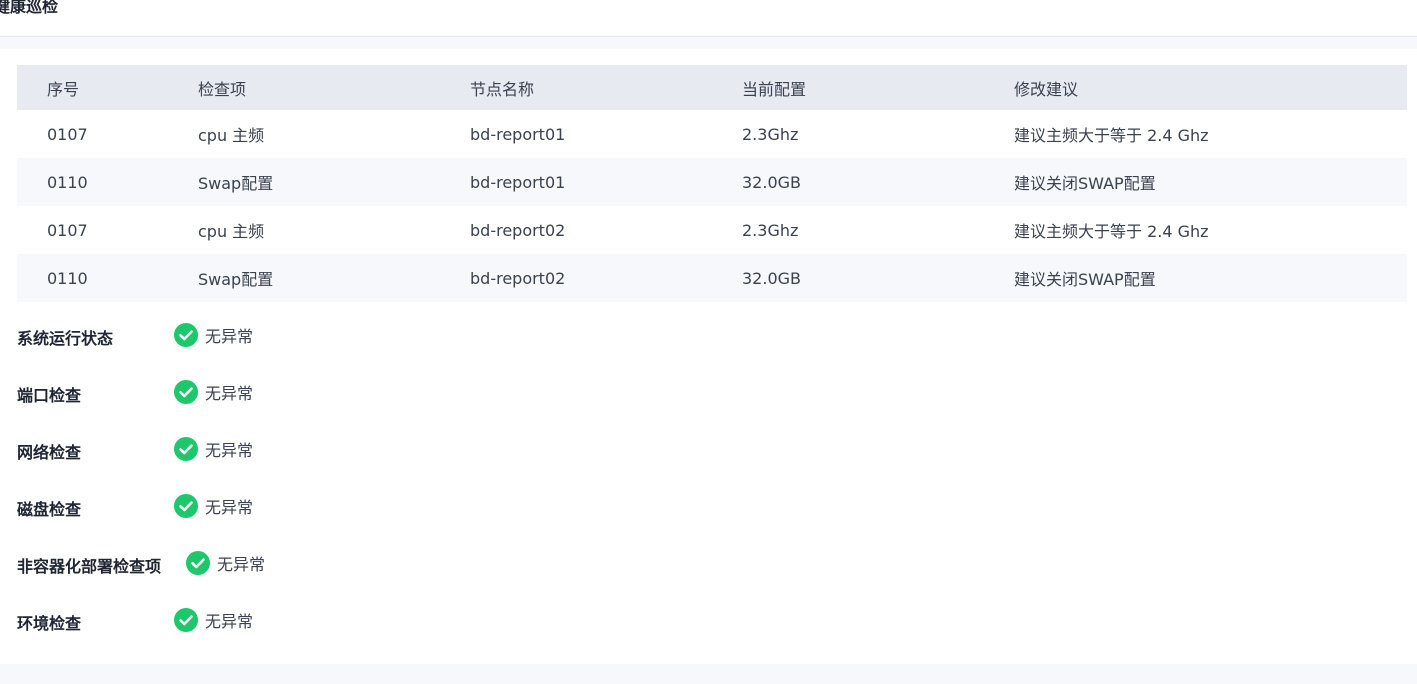 This screenshot has width=1417, height=684. I want to click on check-row-port: 端口检查 无异常, so click(712, 398).